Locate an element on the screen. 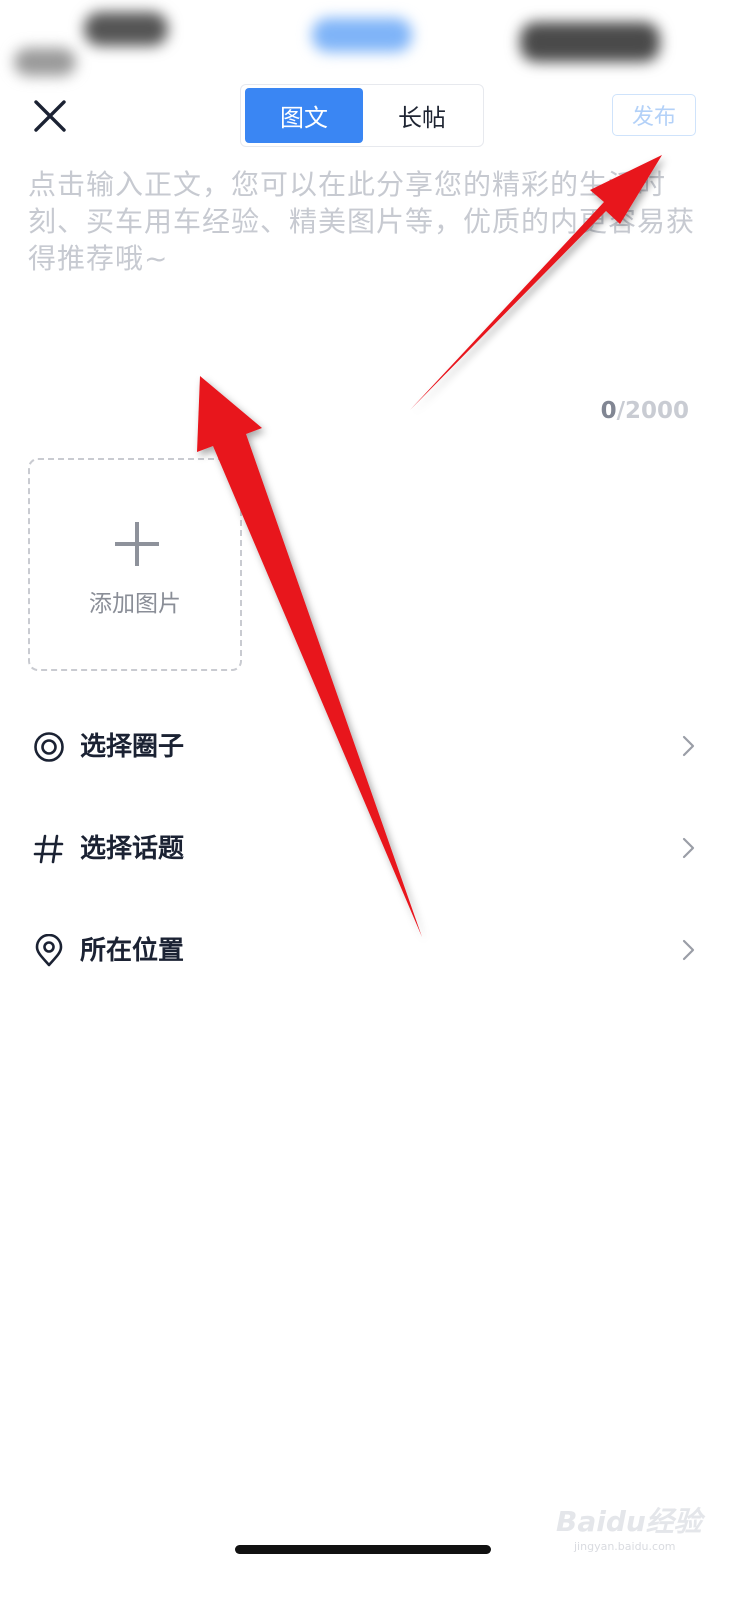  post-type-toggle: 图文 长帖 is located at coordinates (362, 115).